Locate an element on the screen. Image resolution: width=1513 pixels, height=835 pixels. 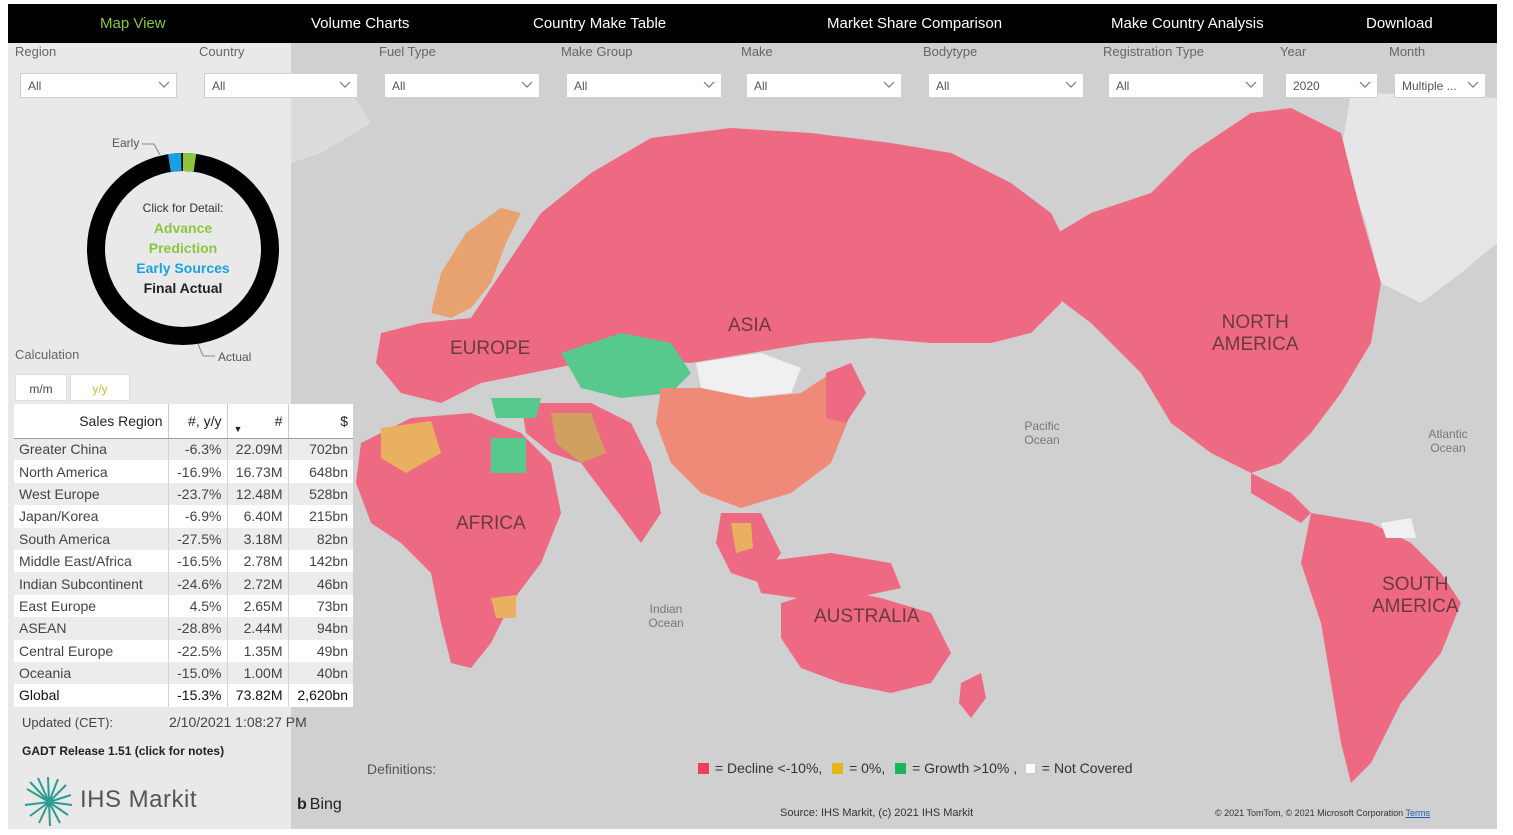
region-label-north-america: NORTH AMERICA is located at coordinates (1255, 333).